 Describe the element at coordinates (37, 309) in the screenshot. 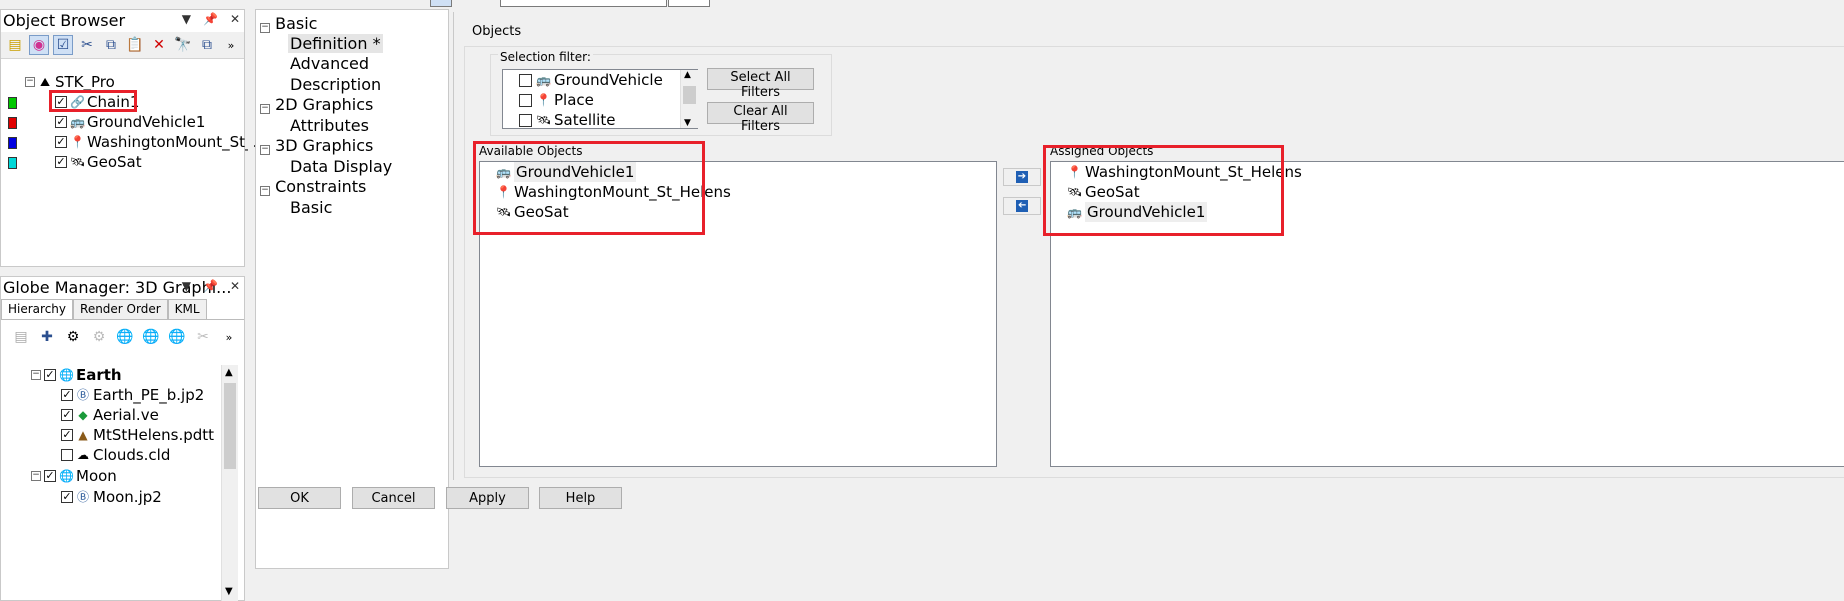

I see `tab-hierarchy: Hierarchy` at that location.